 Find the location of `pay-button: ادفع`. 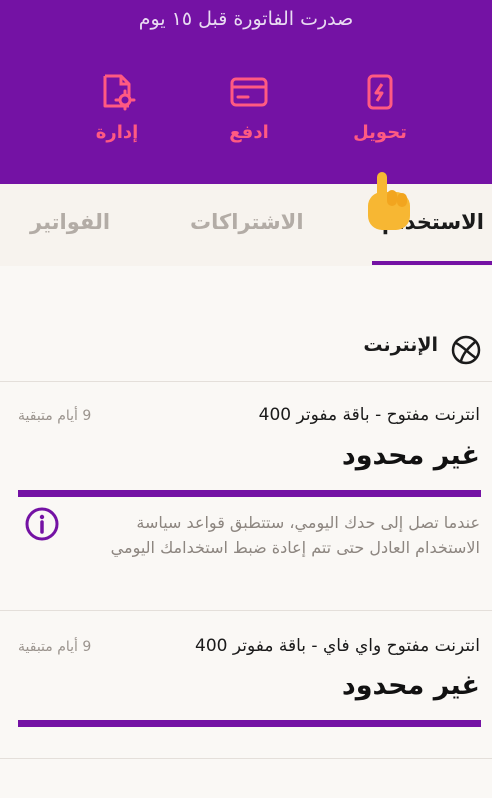

pay-button: ادفع is located at coordinates (249, 112).